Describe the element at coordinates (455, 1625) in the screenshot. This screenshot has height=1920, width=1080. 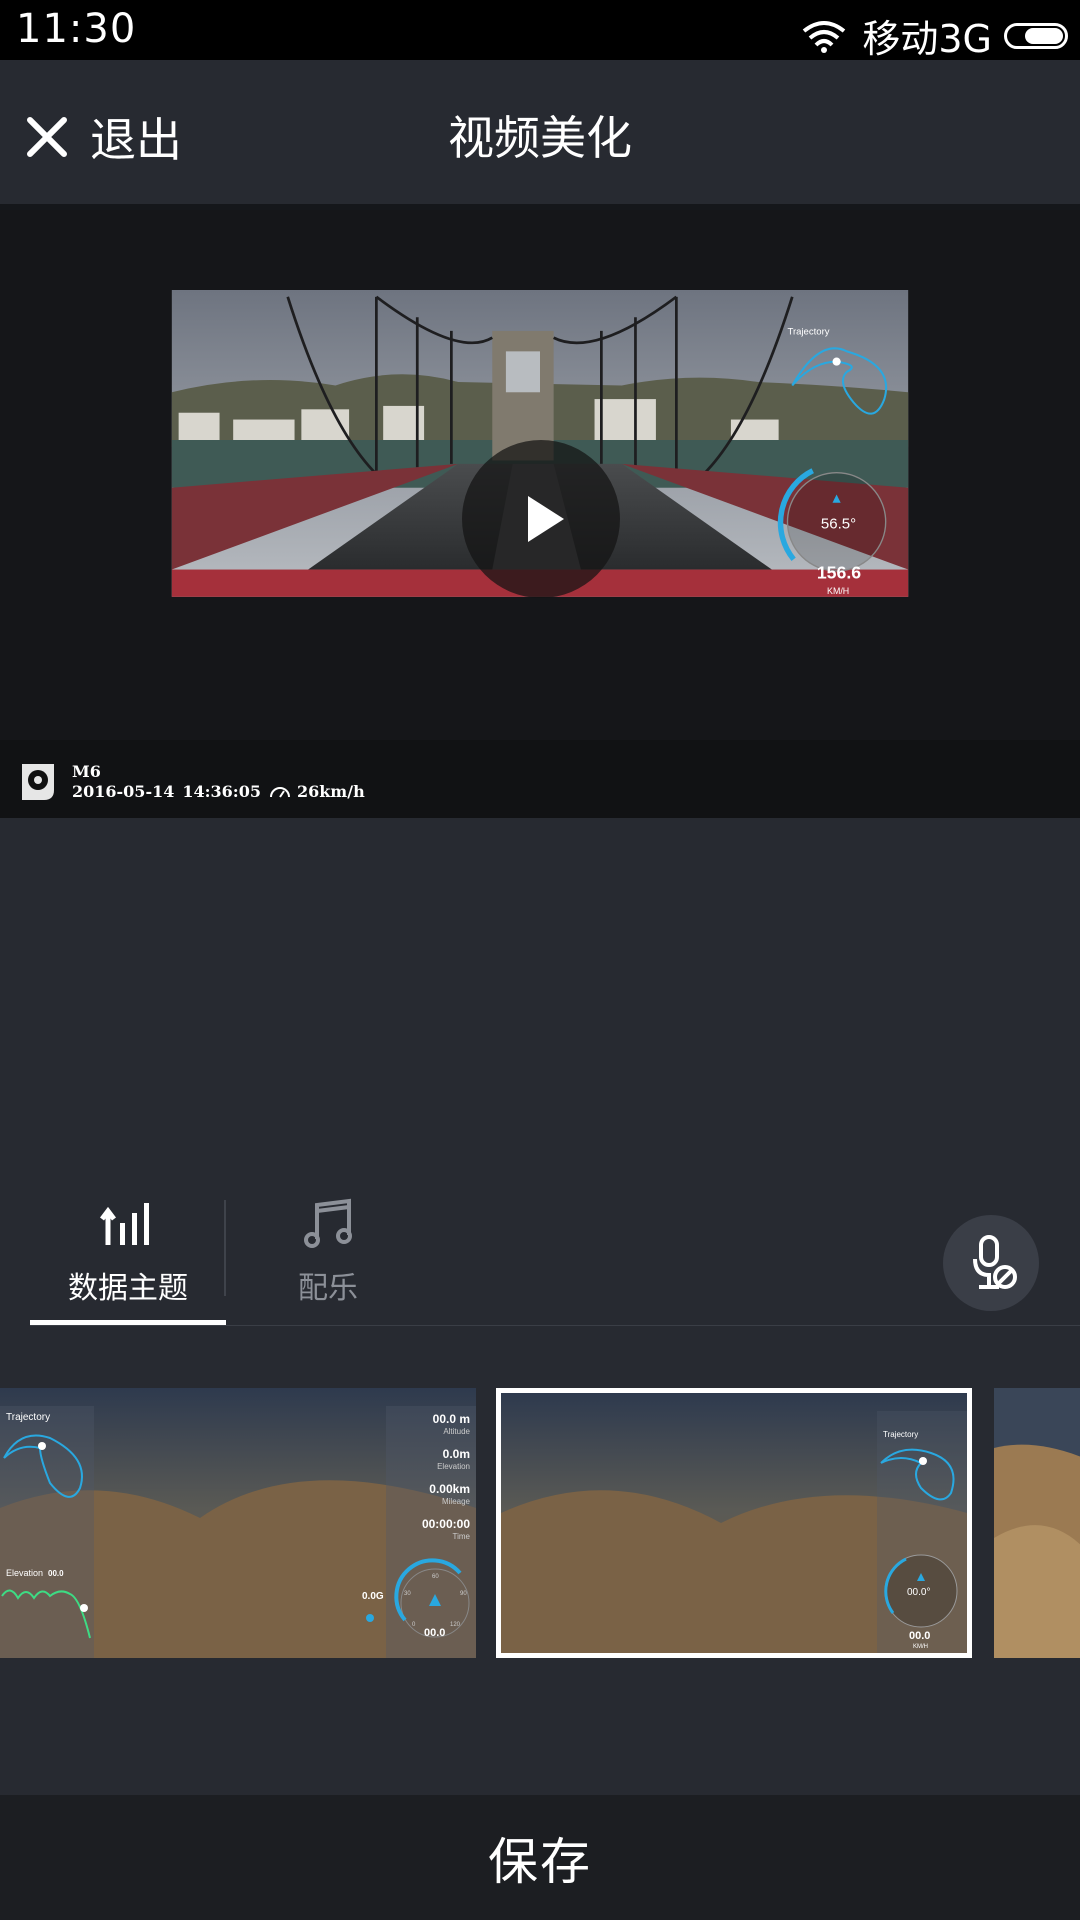
I see `theme1-gauge-tick: 120` at that location.